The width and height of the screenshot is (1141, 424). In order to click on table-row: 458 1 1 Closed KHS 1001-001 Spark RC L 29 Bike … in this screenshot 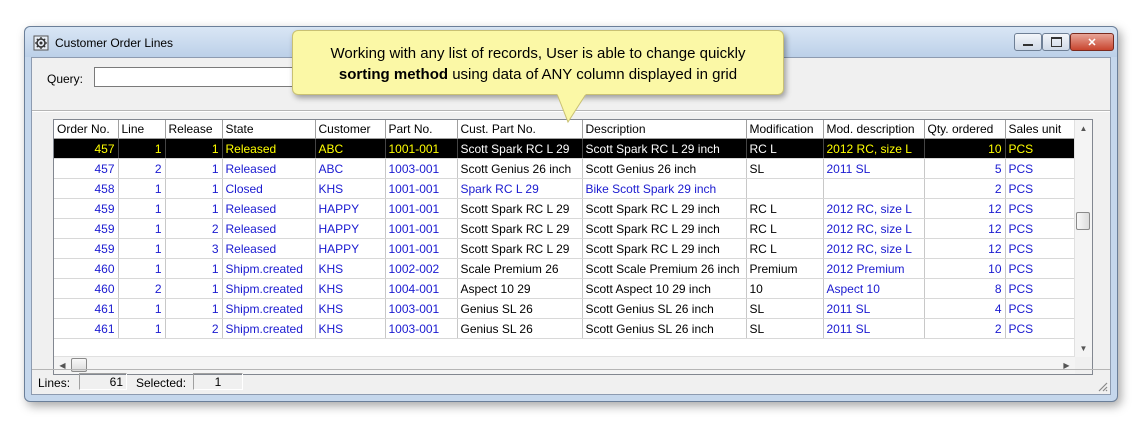, I will do `click(565, 188)`.